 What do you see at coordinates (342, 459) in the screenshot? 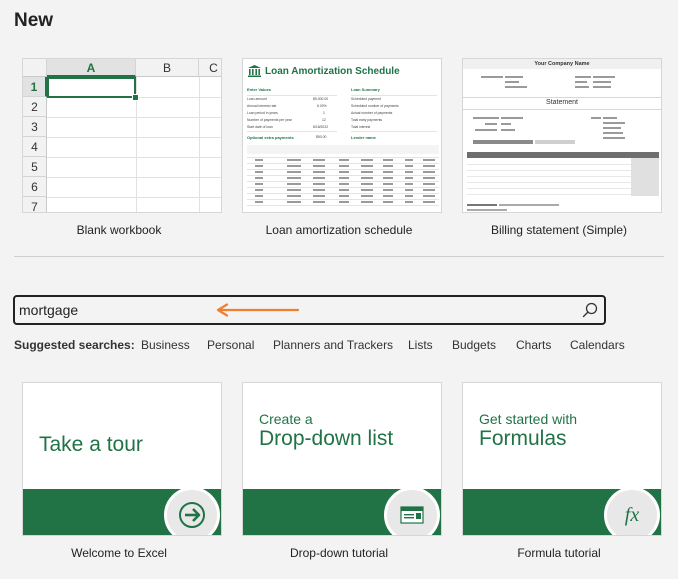
I see `tutorial-dropdown: Create a Drop-down list` at bounding box center [342, 459].